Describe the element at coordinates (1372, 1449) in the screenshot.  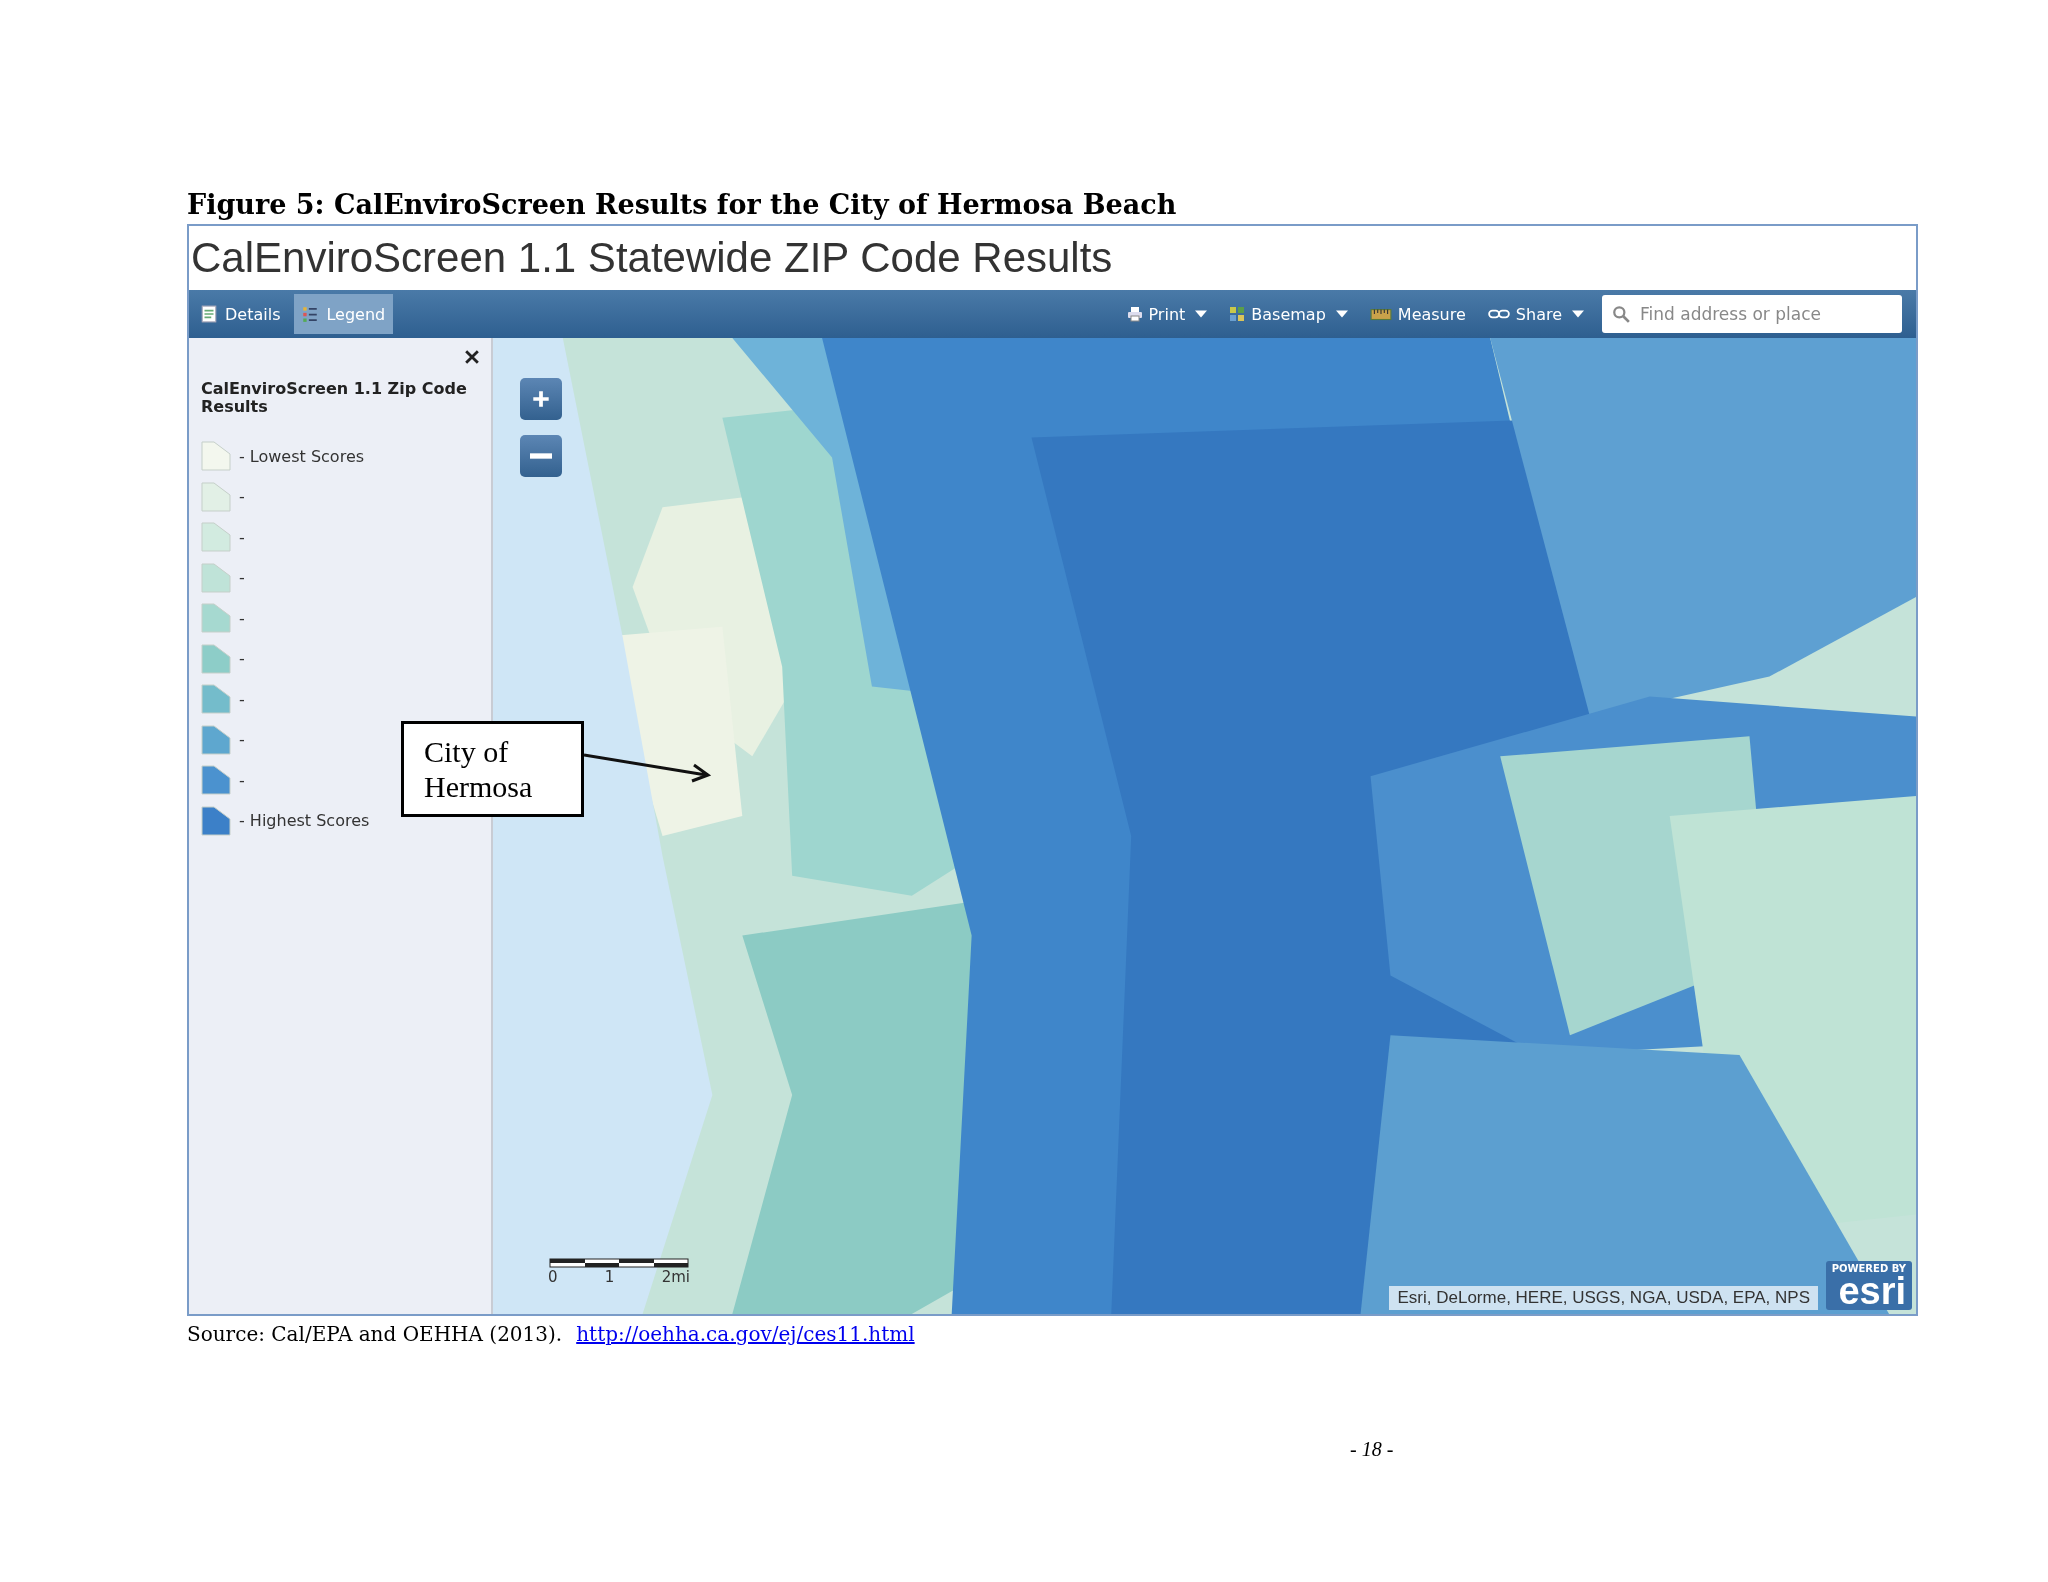
I see `page-number: - 18 -` at that location.